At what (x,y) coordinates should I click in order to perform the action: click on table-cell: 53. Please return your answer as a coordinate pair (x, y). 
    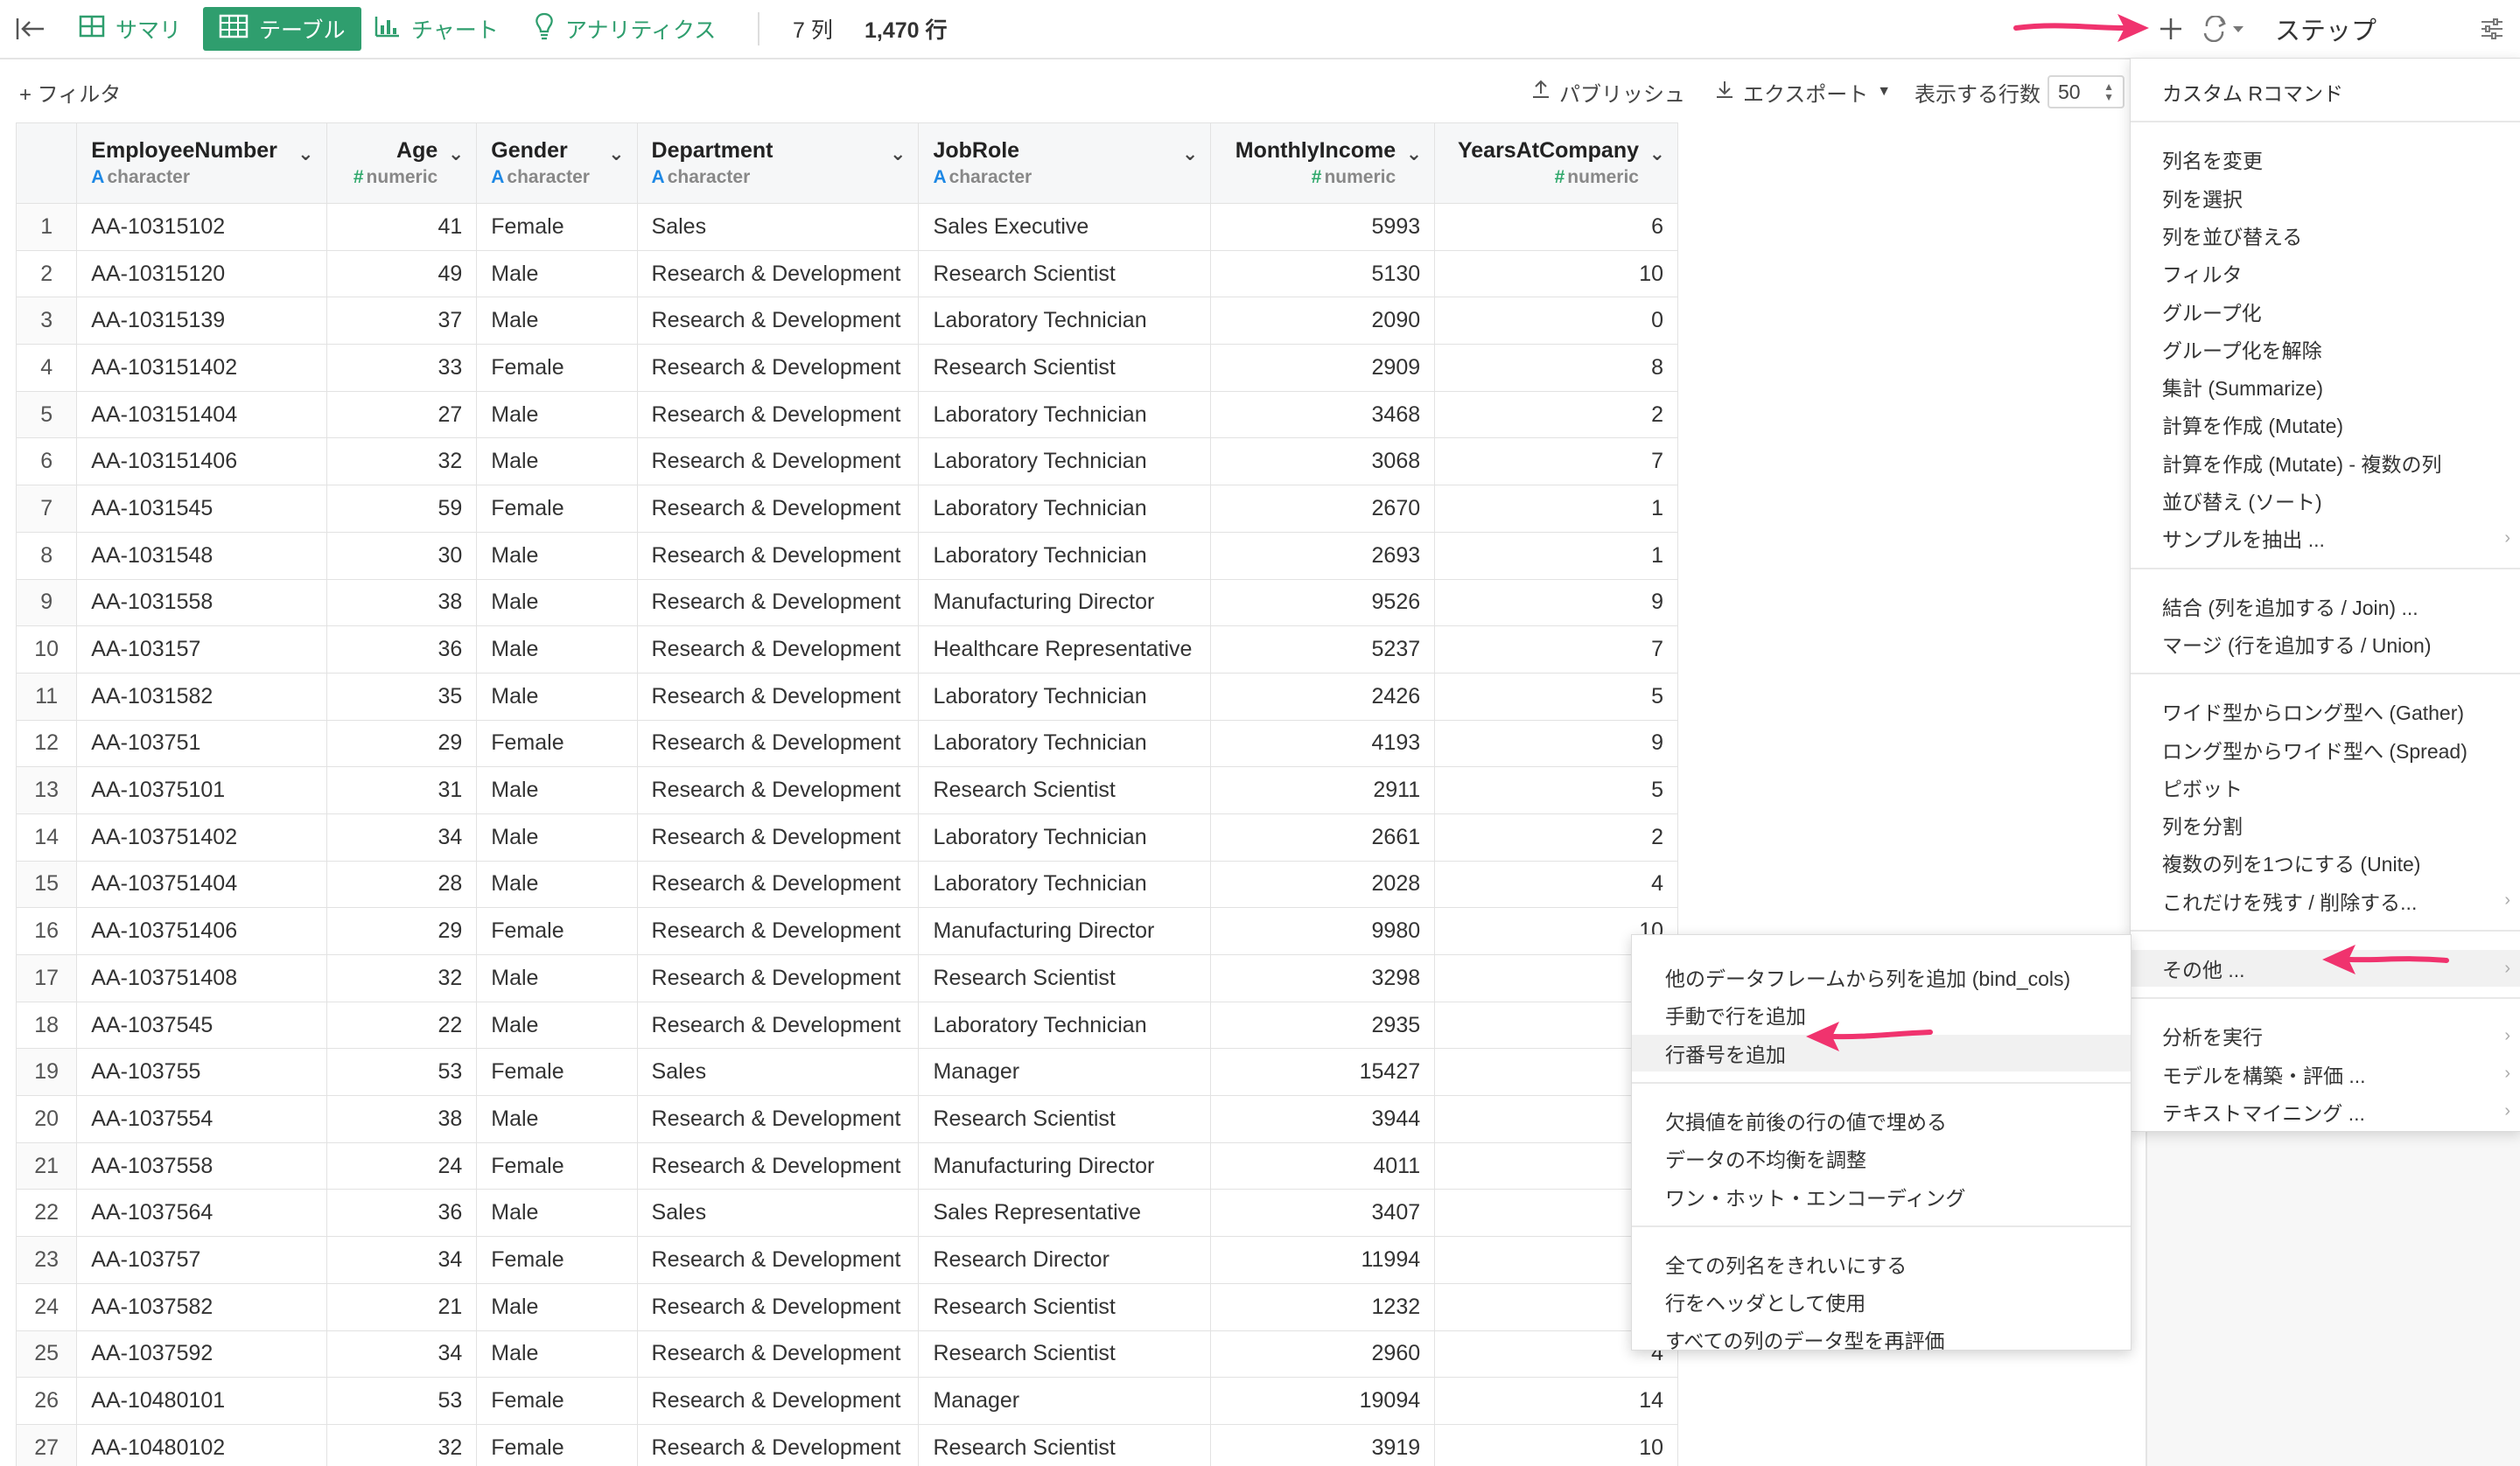
    Looking at the image, I should click on (402, 1073).